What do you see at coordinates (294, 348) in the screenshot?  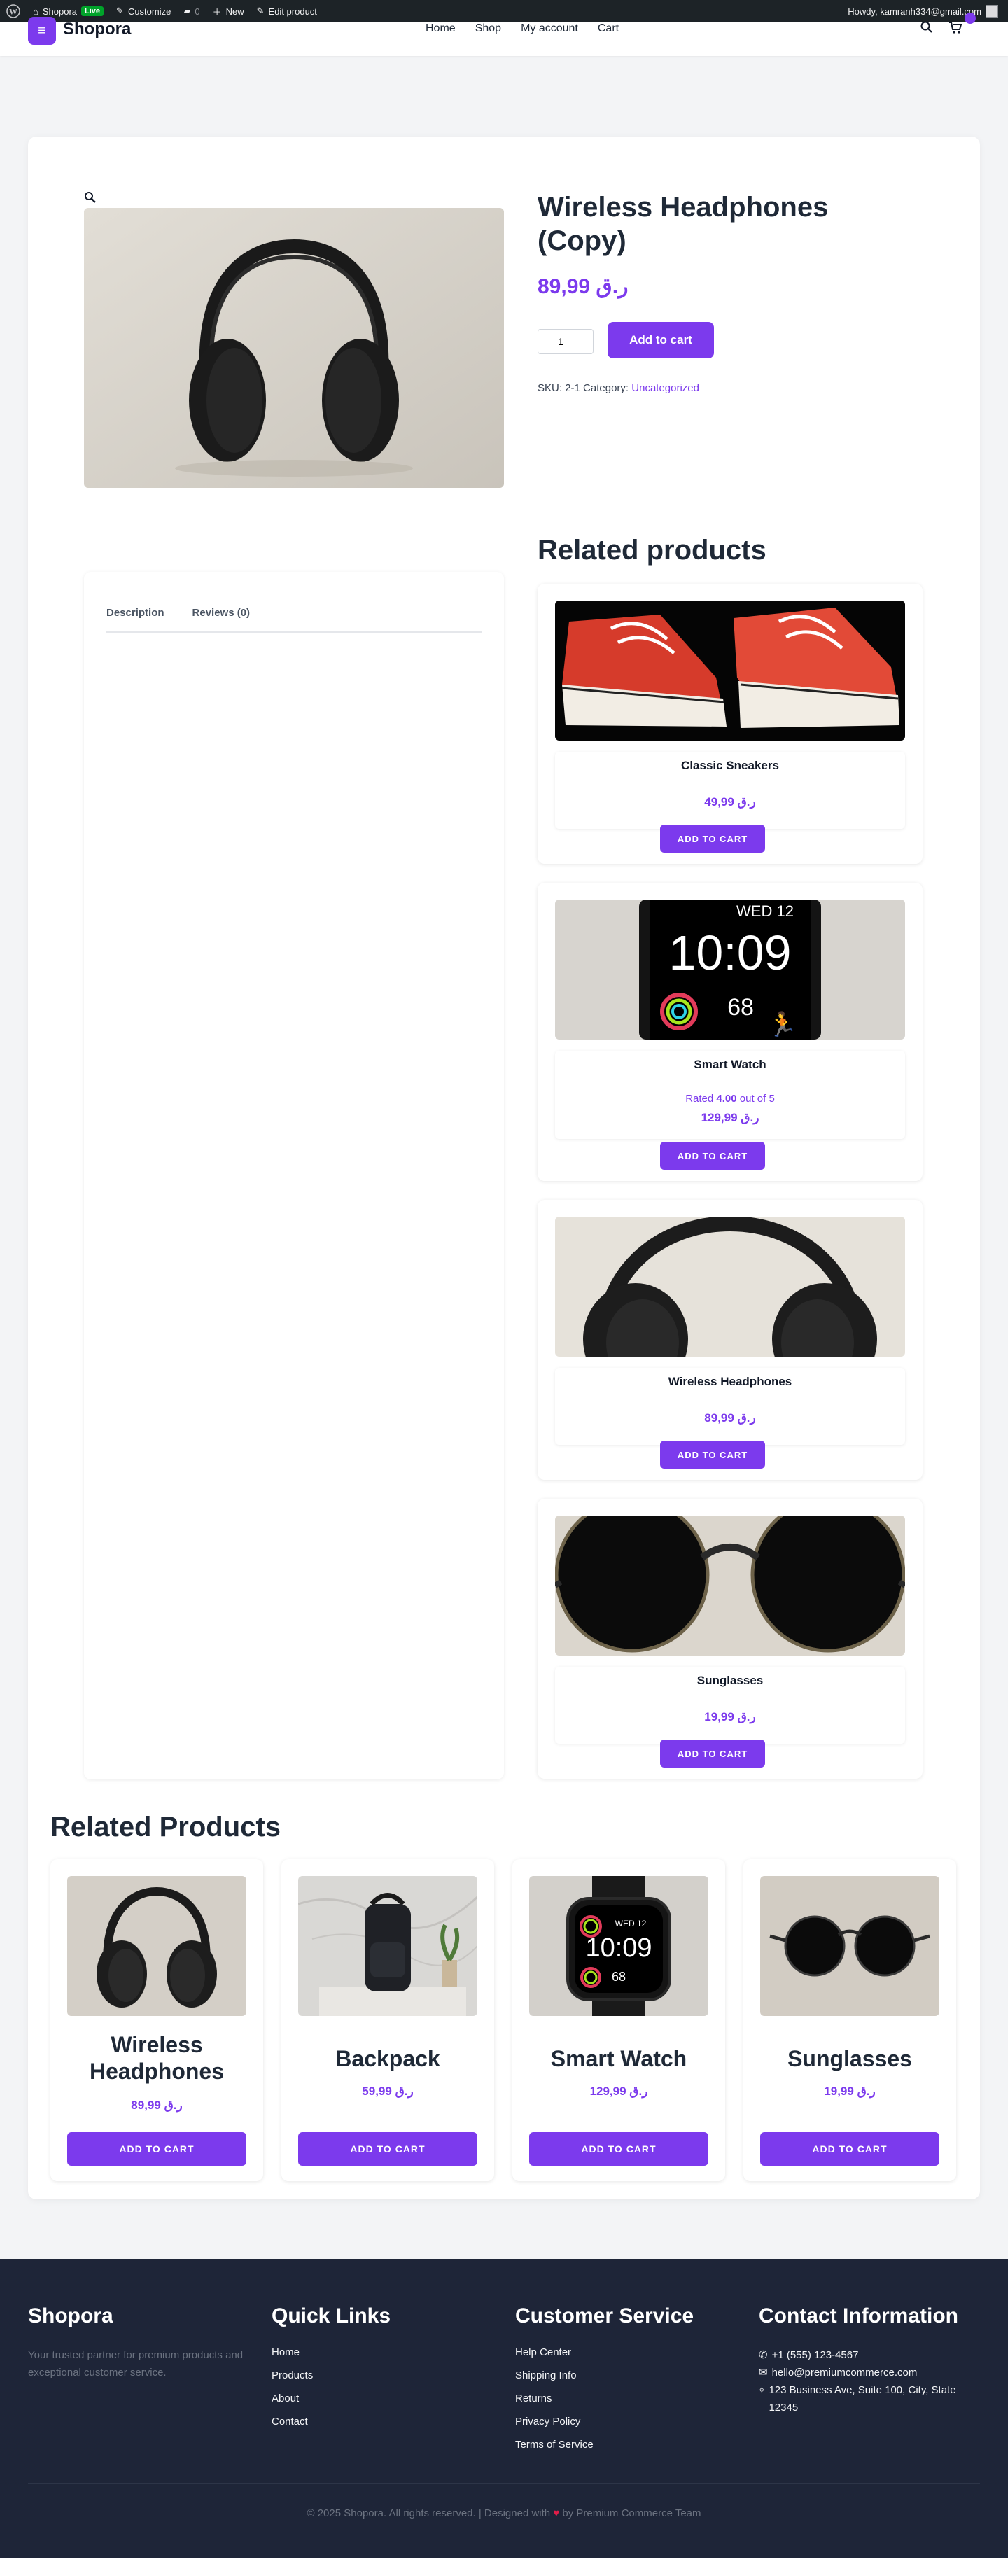 I see `product-image` at bounding box center [294, 348].